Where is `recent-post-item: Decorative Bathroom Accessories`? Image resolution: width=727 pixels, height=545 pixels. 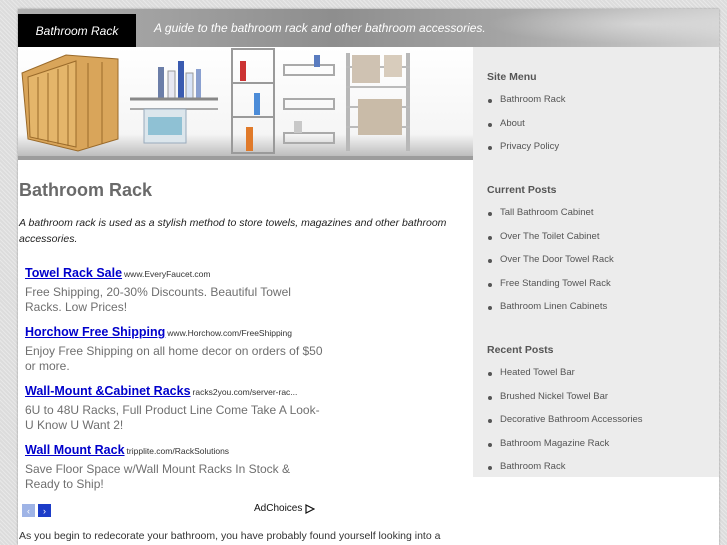 recent-post-item: Decorative Bathroom Accessories is located at coordinates (565, 426).